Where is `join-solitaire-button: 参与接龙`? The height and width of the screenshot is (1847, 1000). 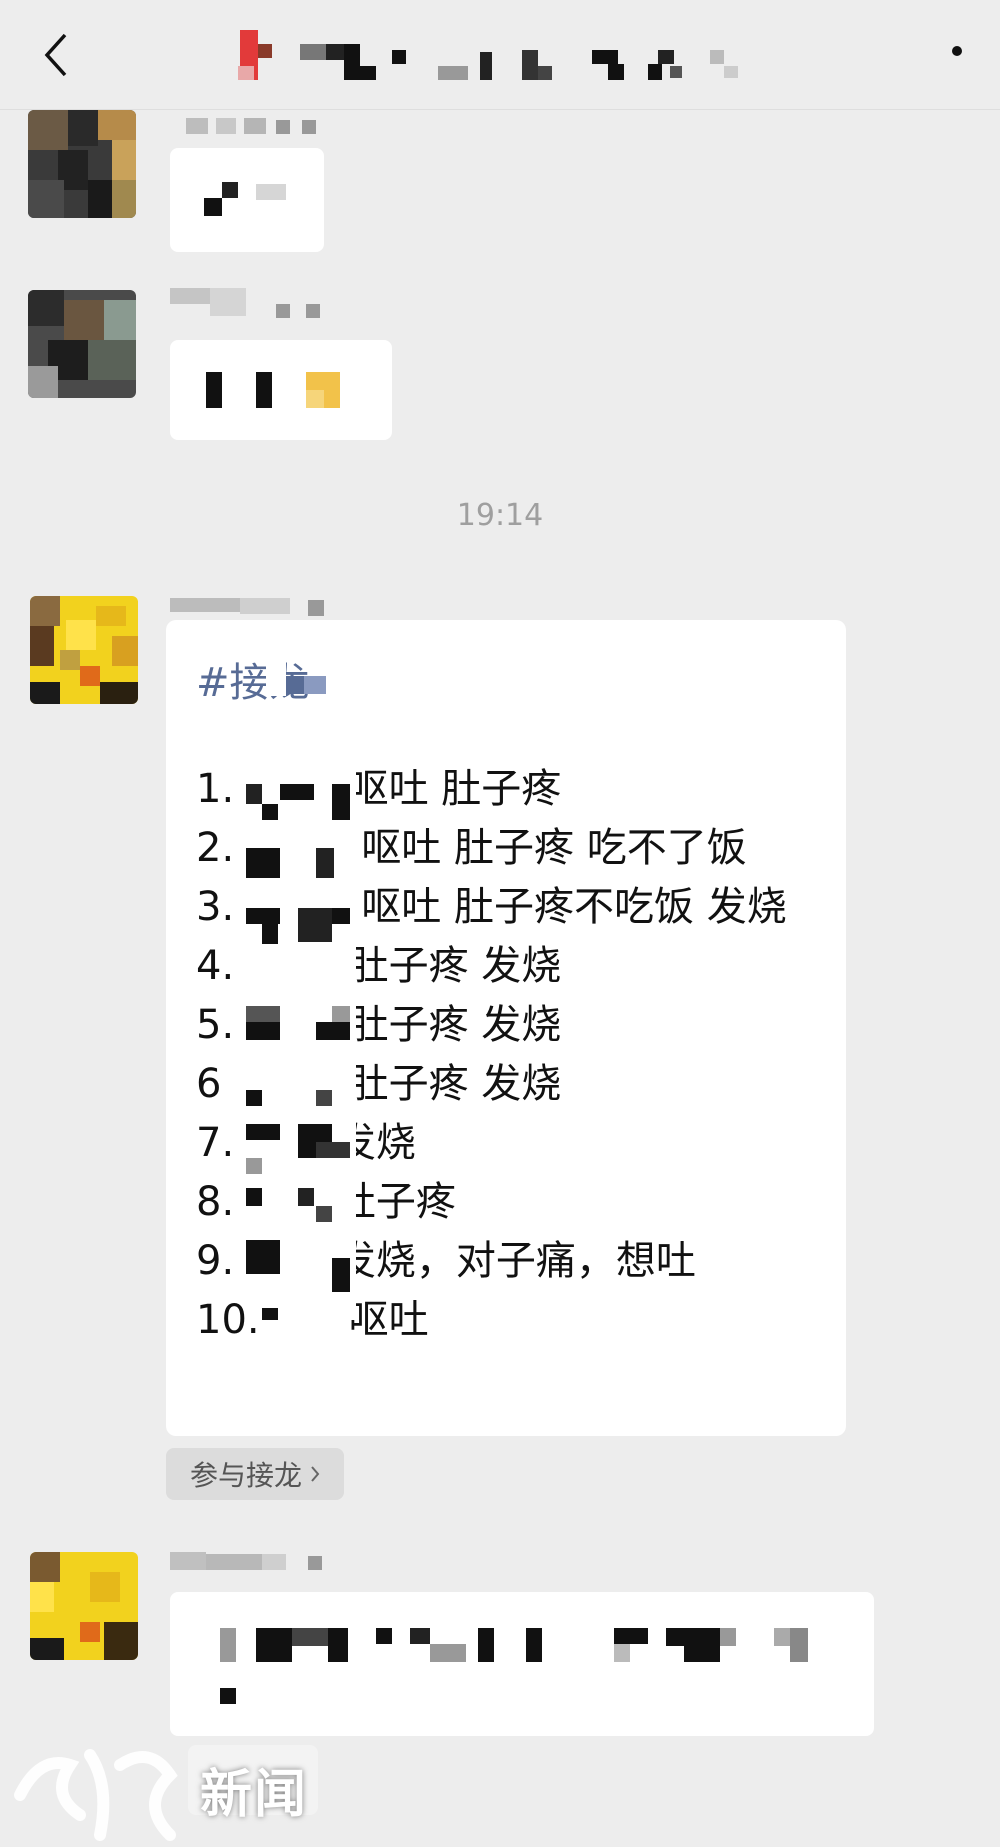 join-solitaire-button: 参与接龙 is located at coordinates (255, 1474).